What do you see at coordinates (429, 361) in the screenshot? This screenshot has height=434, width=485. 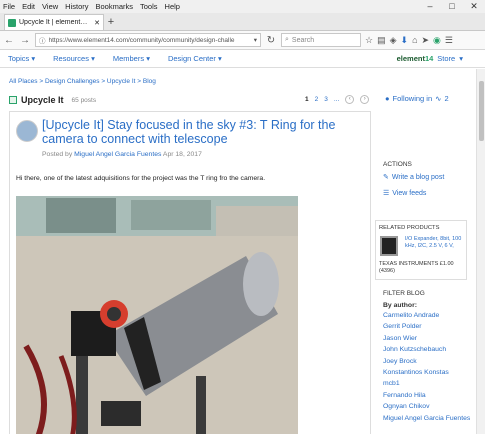 I see `author-link: Joey Brock` at bounding box center [429, 361].